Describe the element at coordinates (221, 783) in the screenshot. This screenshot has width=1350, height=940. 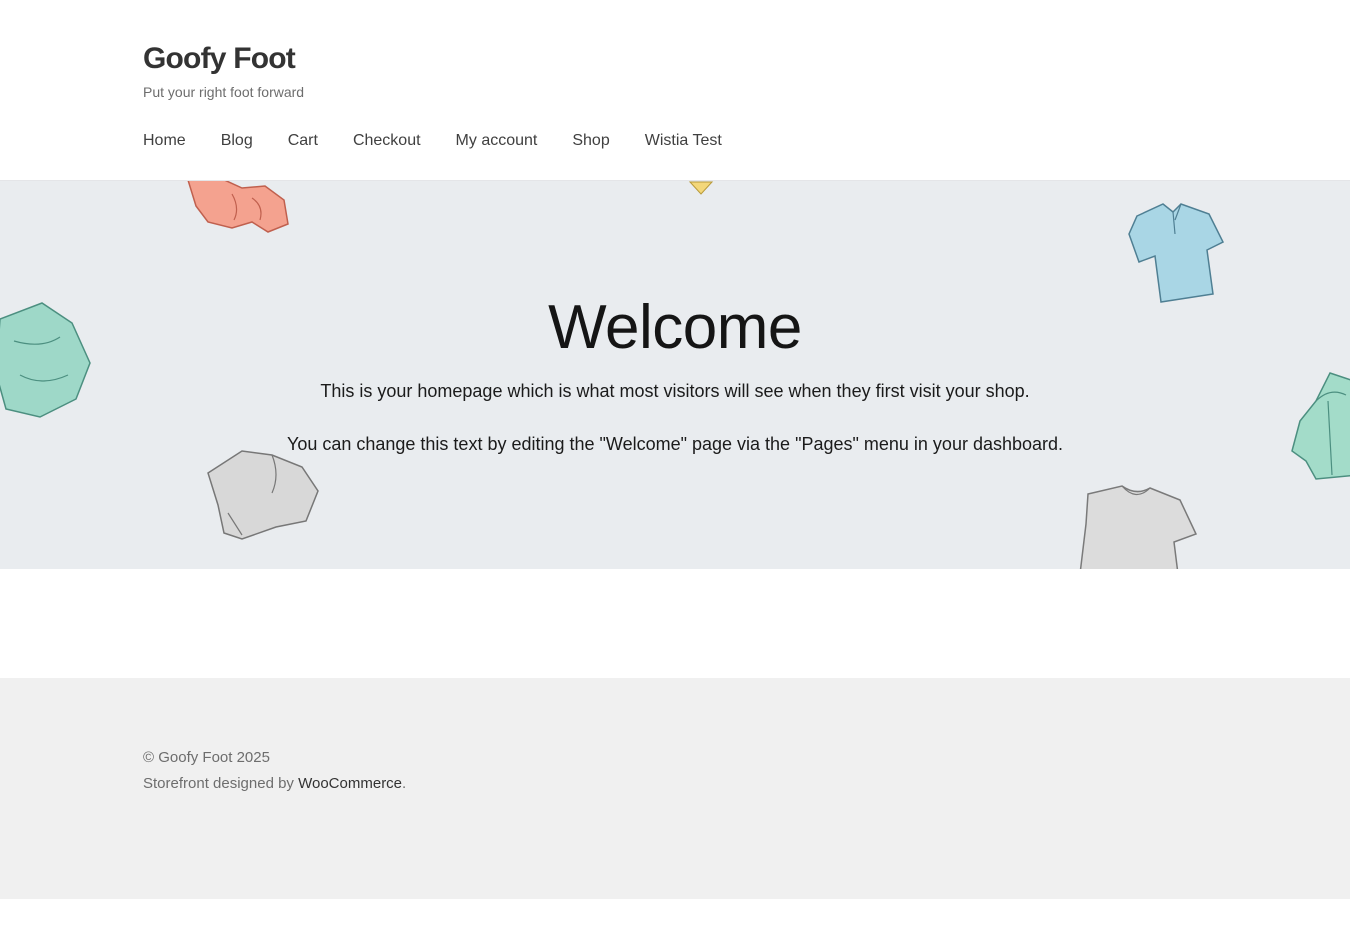
I see `footer-credit-prefix: Storefront designed by` at that location.